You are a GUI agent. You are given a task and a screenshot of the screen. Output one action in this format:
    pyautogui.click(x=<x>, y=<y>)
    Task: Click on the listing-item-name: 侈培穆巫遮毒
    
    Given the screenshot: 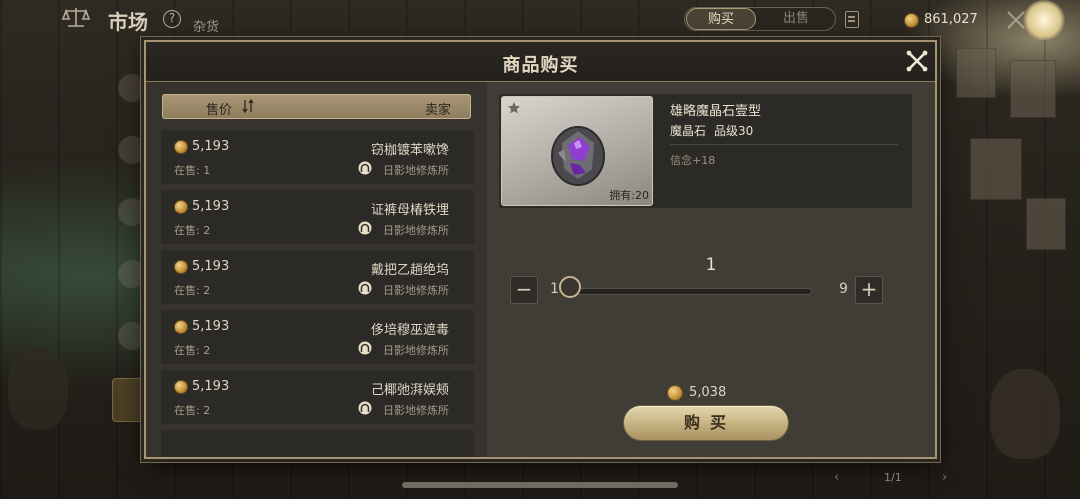 What is the action you would take?
    pyautogui.click(x=409, y=330)
    